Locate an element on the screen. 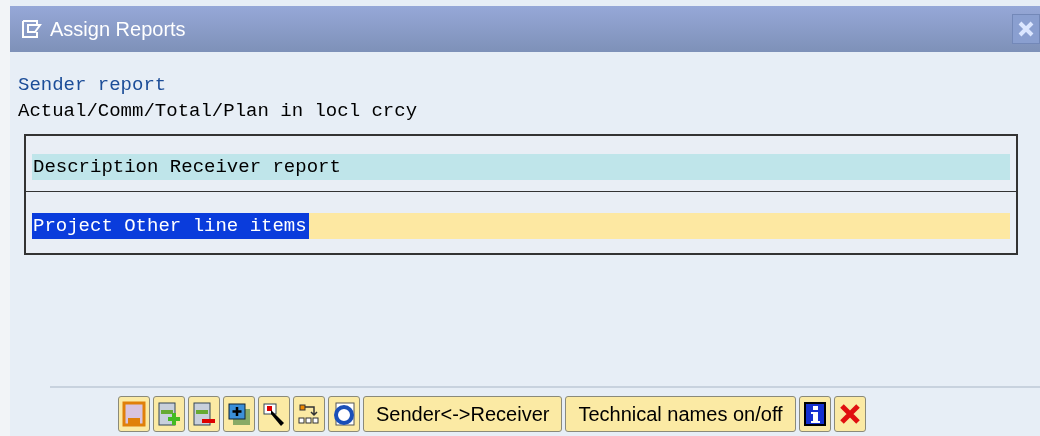  refresh-button is located at coordinates (344, 414).